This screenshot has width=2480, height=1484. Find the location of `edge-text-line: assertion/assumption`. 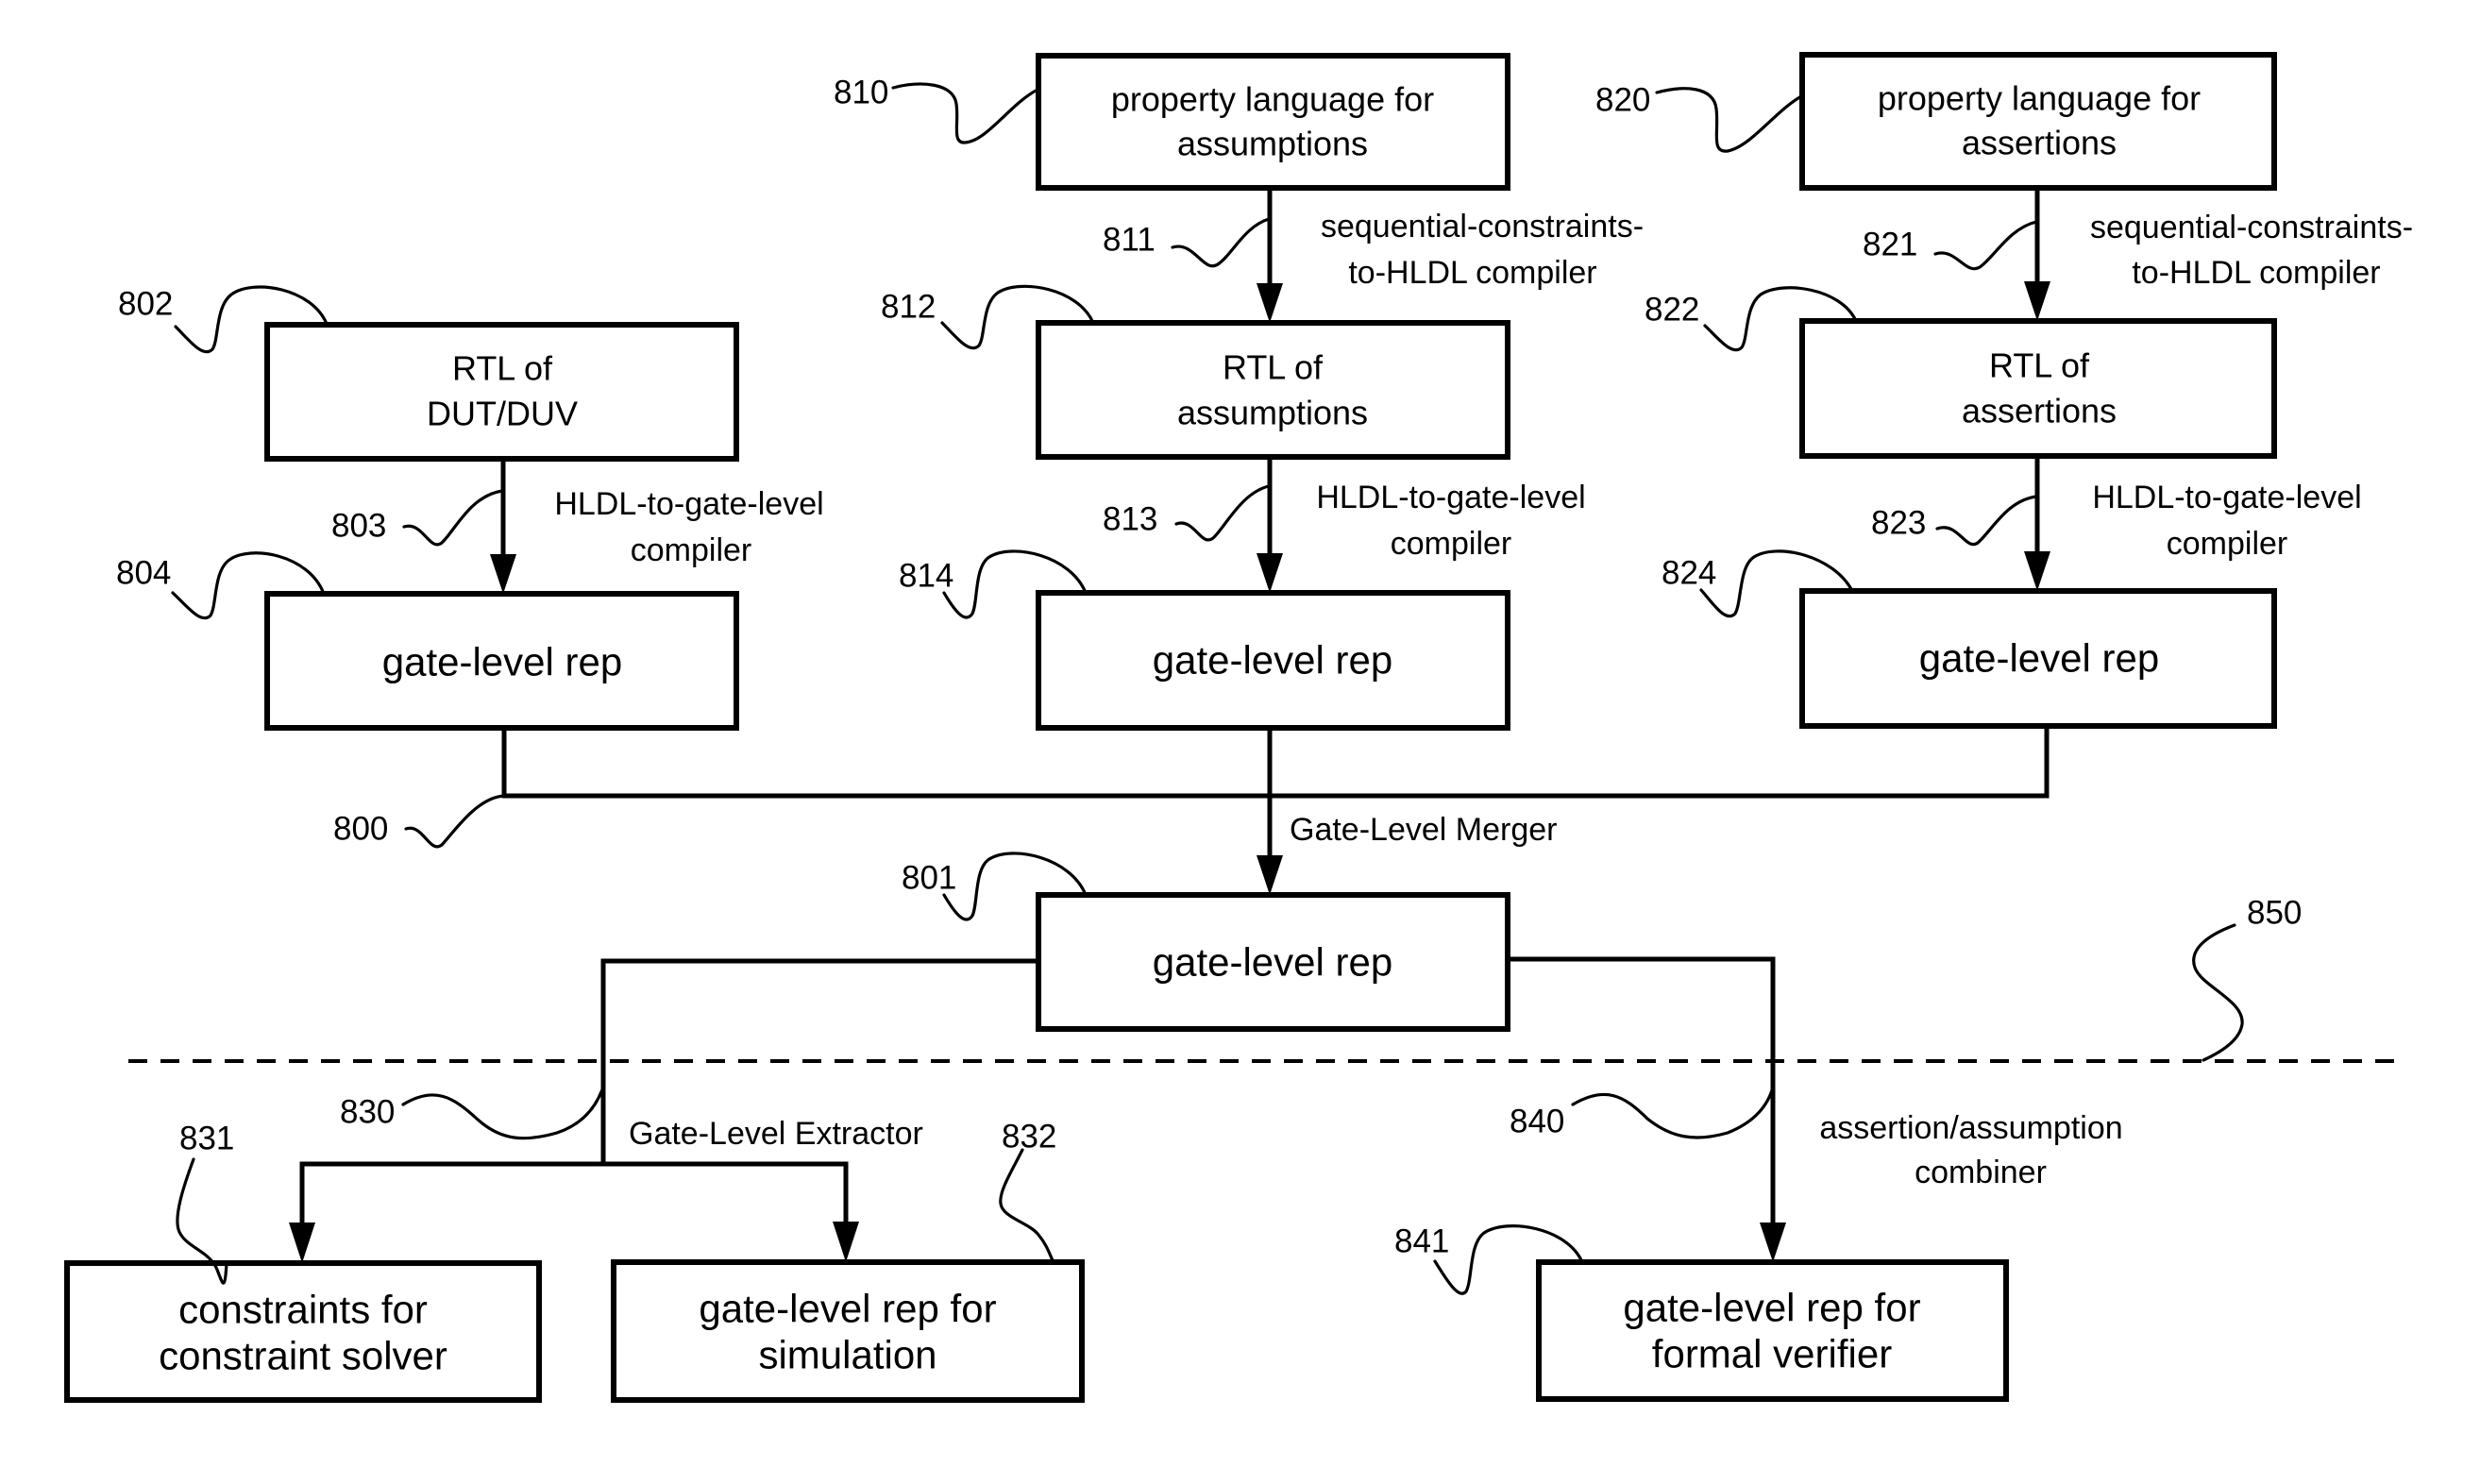

edge-text-line: assertion/assumption is located at coordinates (1970, 1128).